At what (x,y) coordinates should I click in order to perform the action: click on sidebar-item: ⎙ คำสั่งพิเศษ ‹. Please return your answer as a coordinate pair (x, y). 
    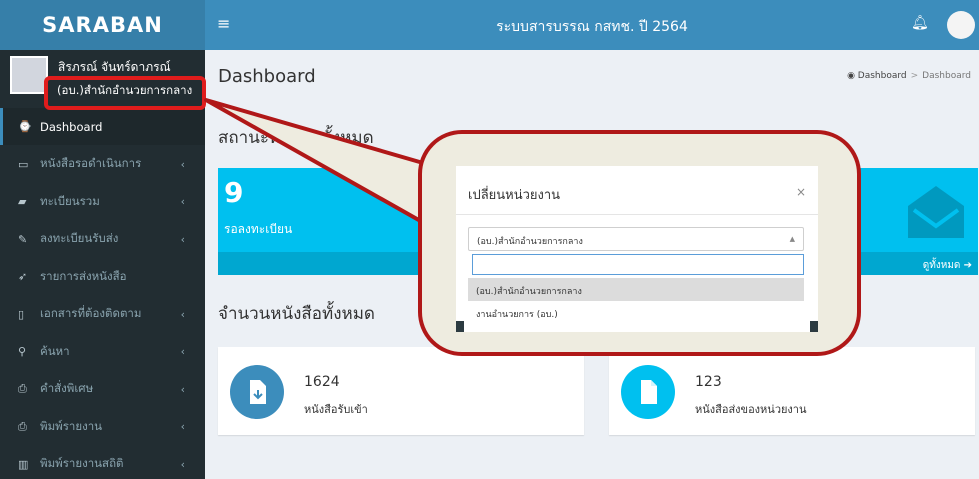
    Looking at the image, I should click on (102, 389).